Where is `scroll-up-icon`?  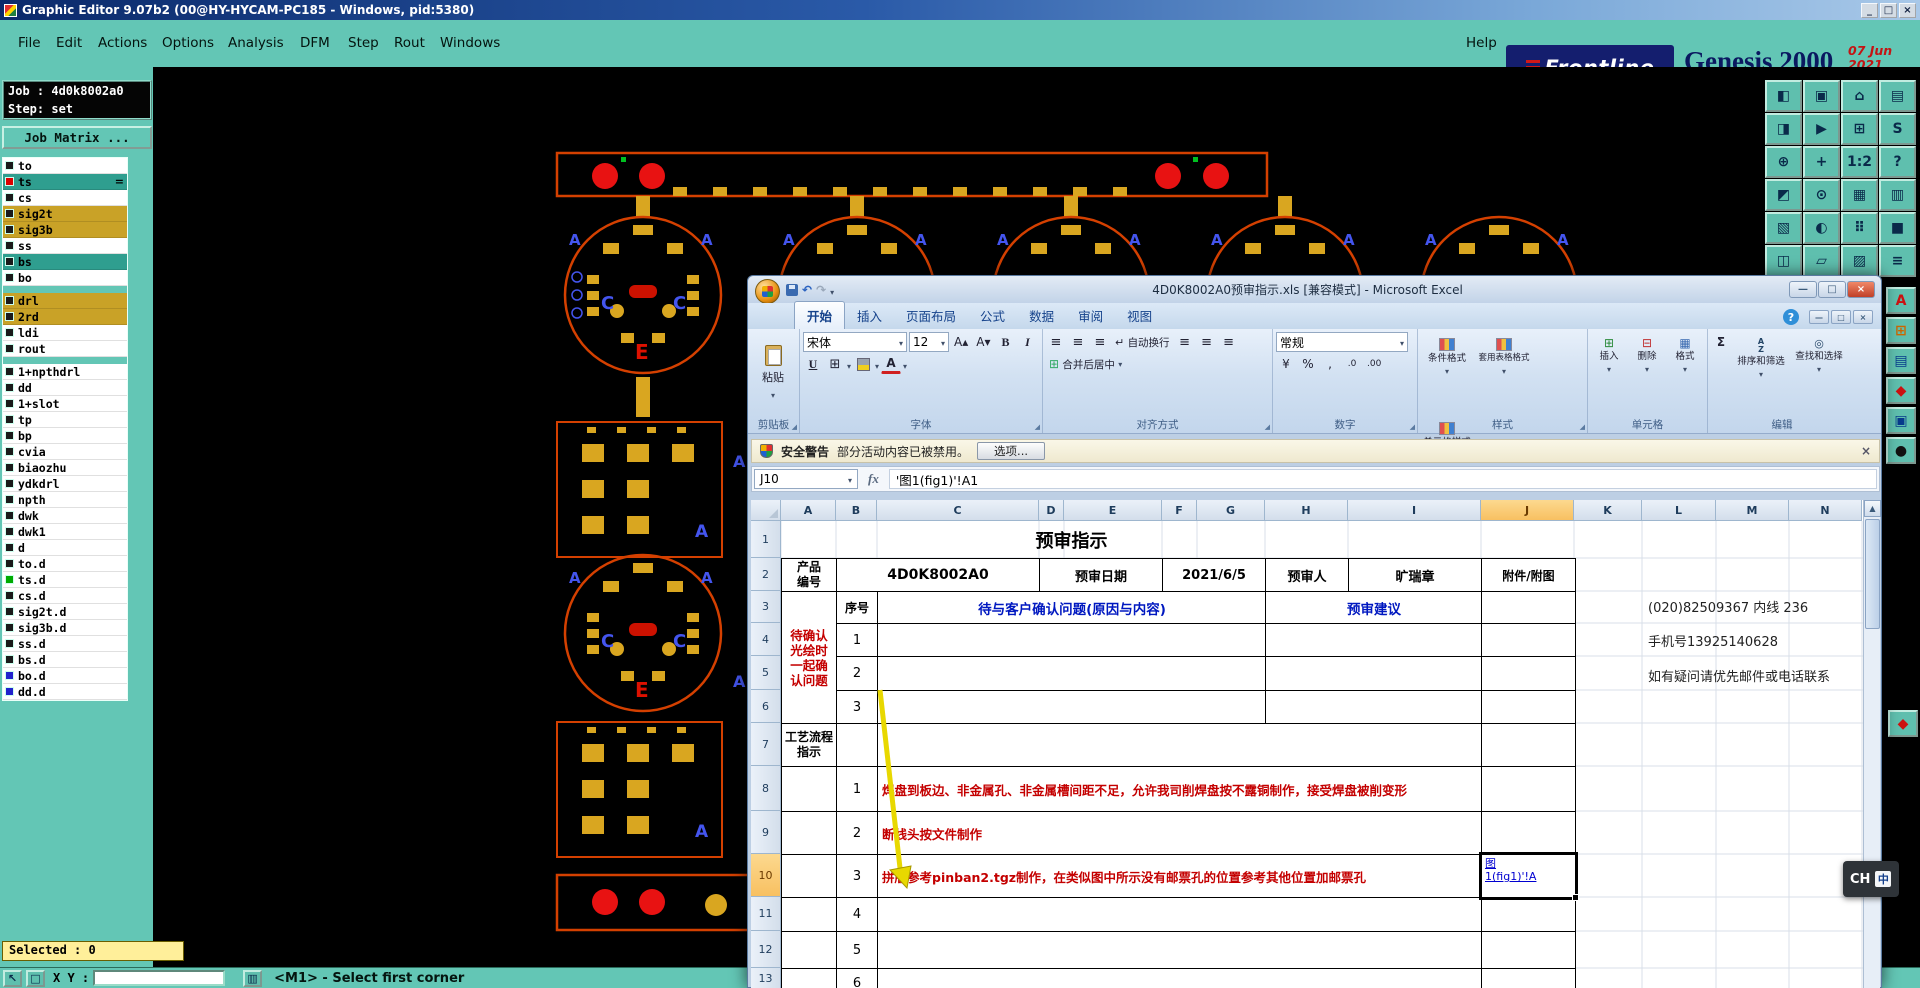 scroll-up-icon is located at coordinates (1872, 508).